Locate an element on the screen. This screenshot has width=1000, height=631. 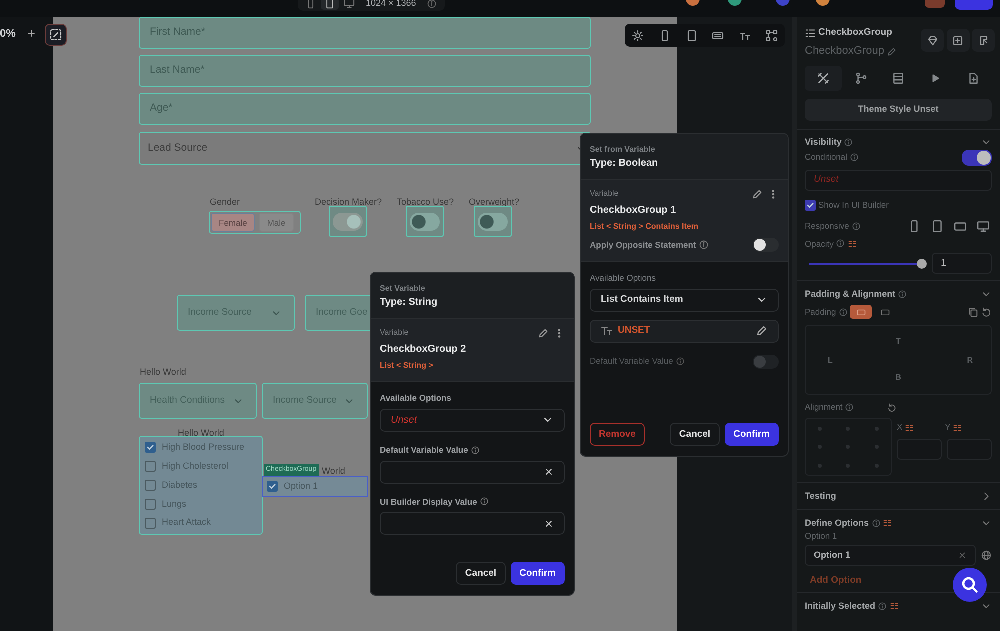
add-button is located at coordinates (958, 40).